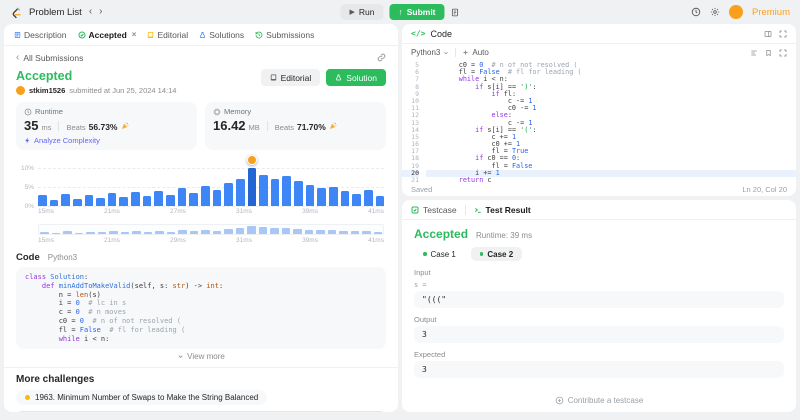 This screenshot has height=420, width=800. I want to click on upload-icon: ↑, so click(400, 12).